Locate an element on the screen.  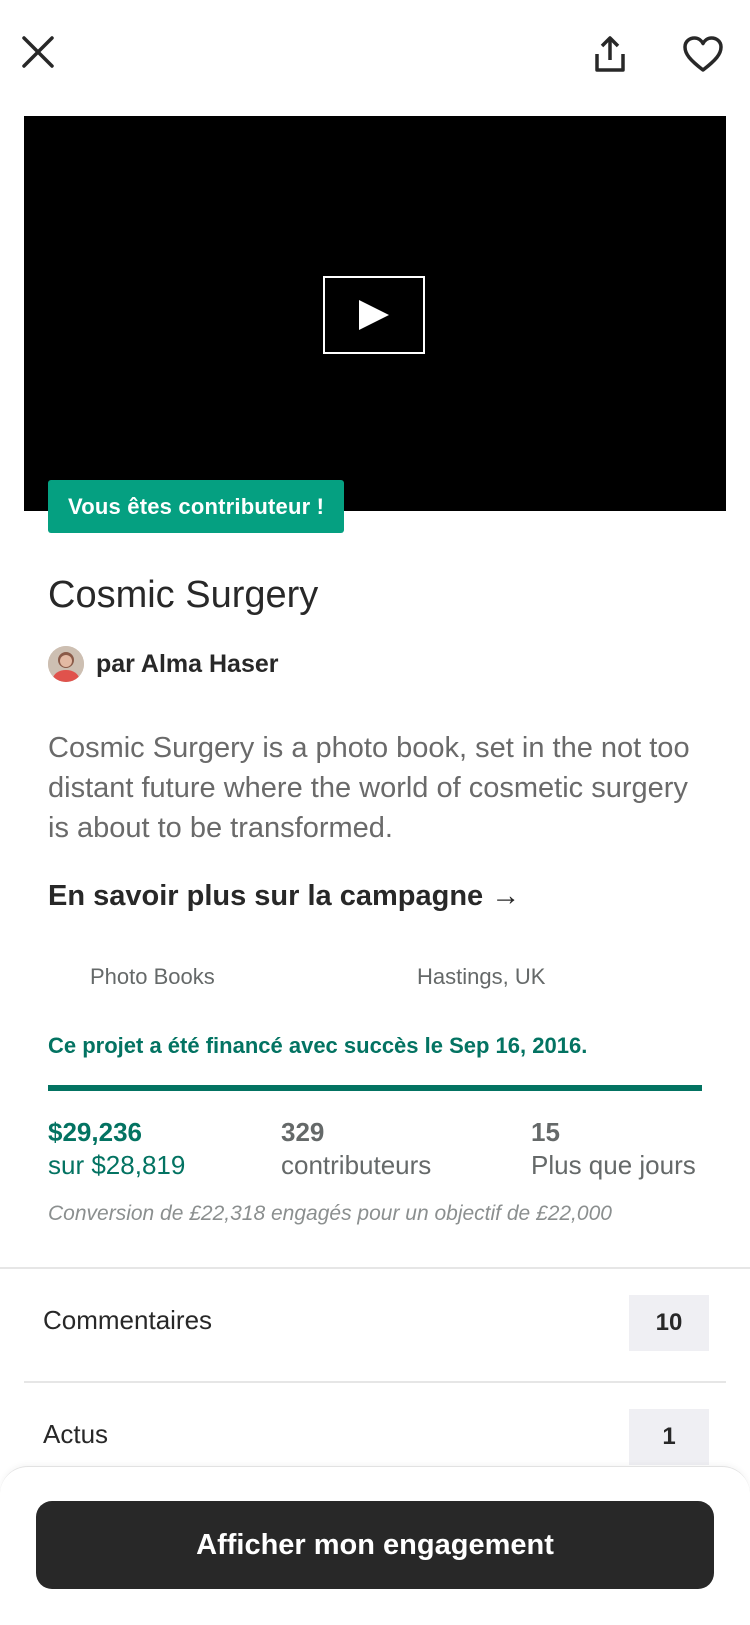
funding-progress-bar is located at coordinates (375, 1088).